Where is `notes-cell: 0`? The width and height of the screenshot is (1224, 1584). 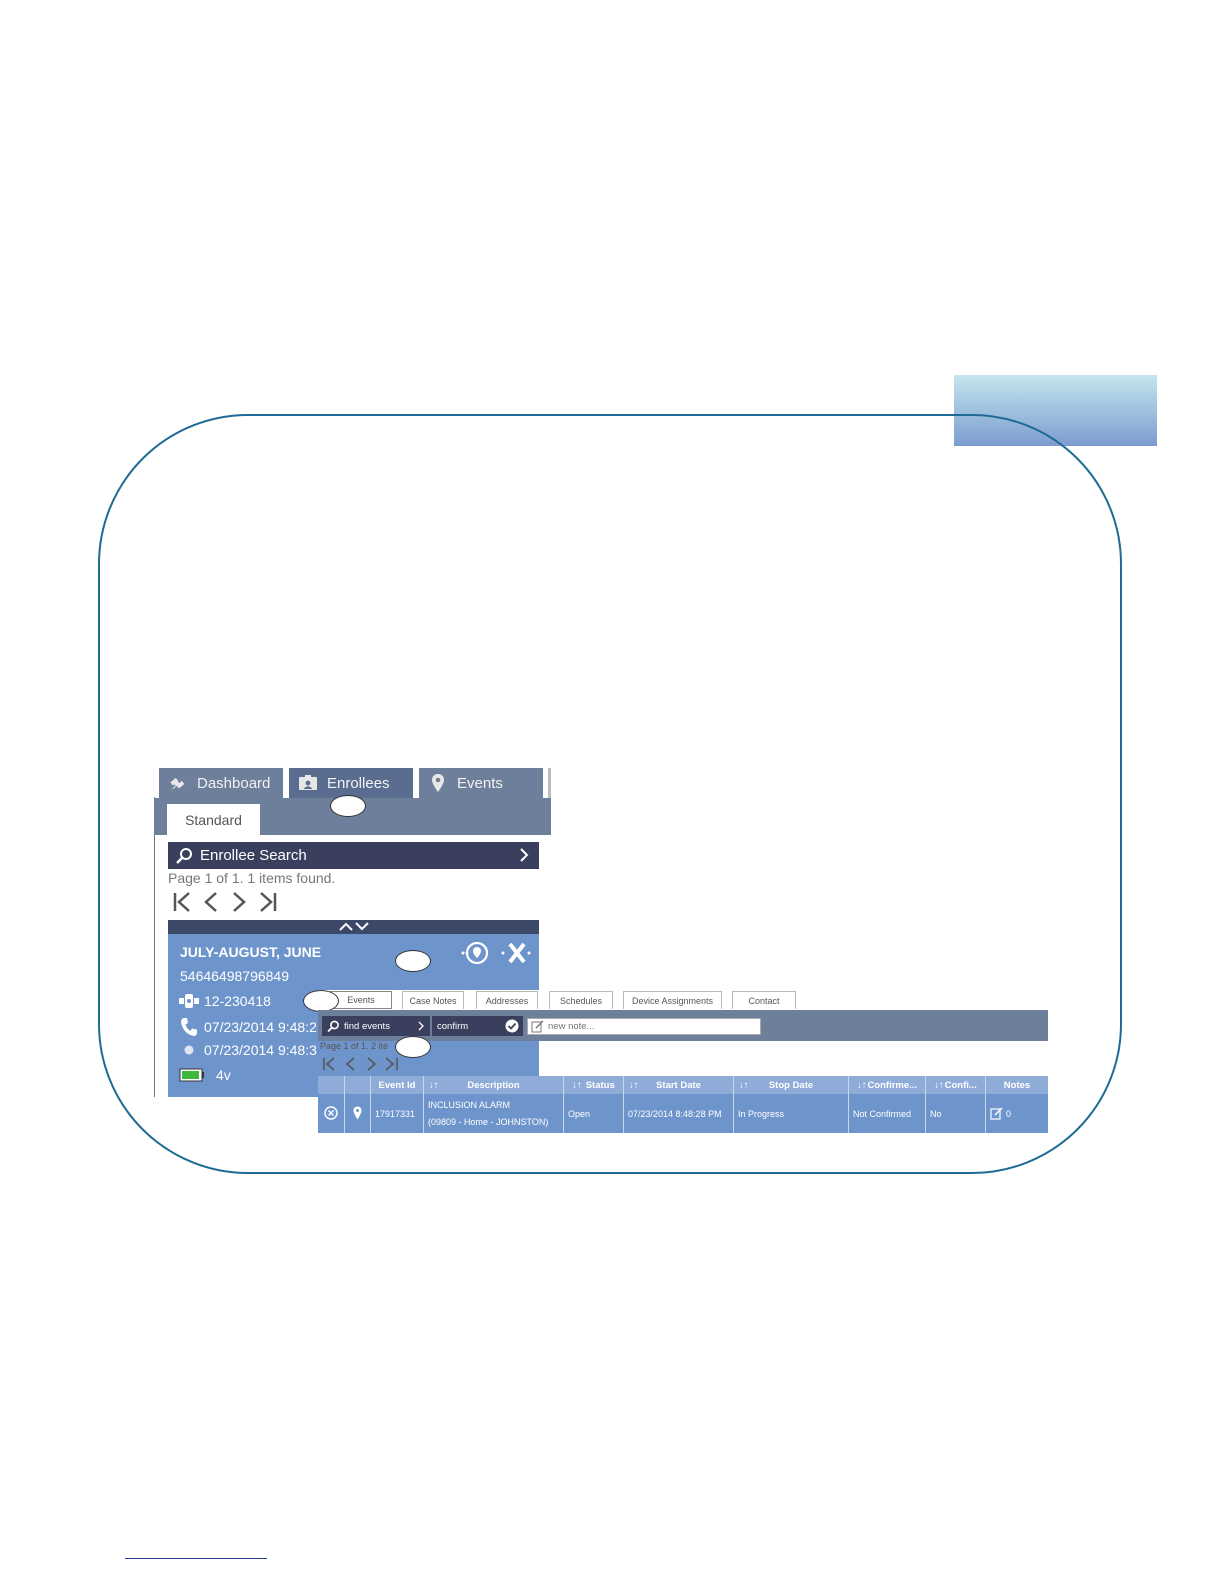 notes-cell: 0 is located at coordinates (1017, 1113).